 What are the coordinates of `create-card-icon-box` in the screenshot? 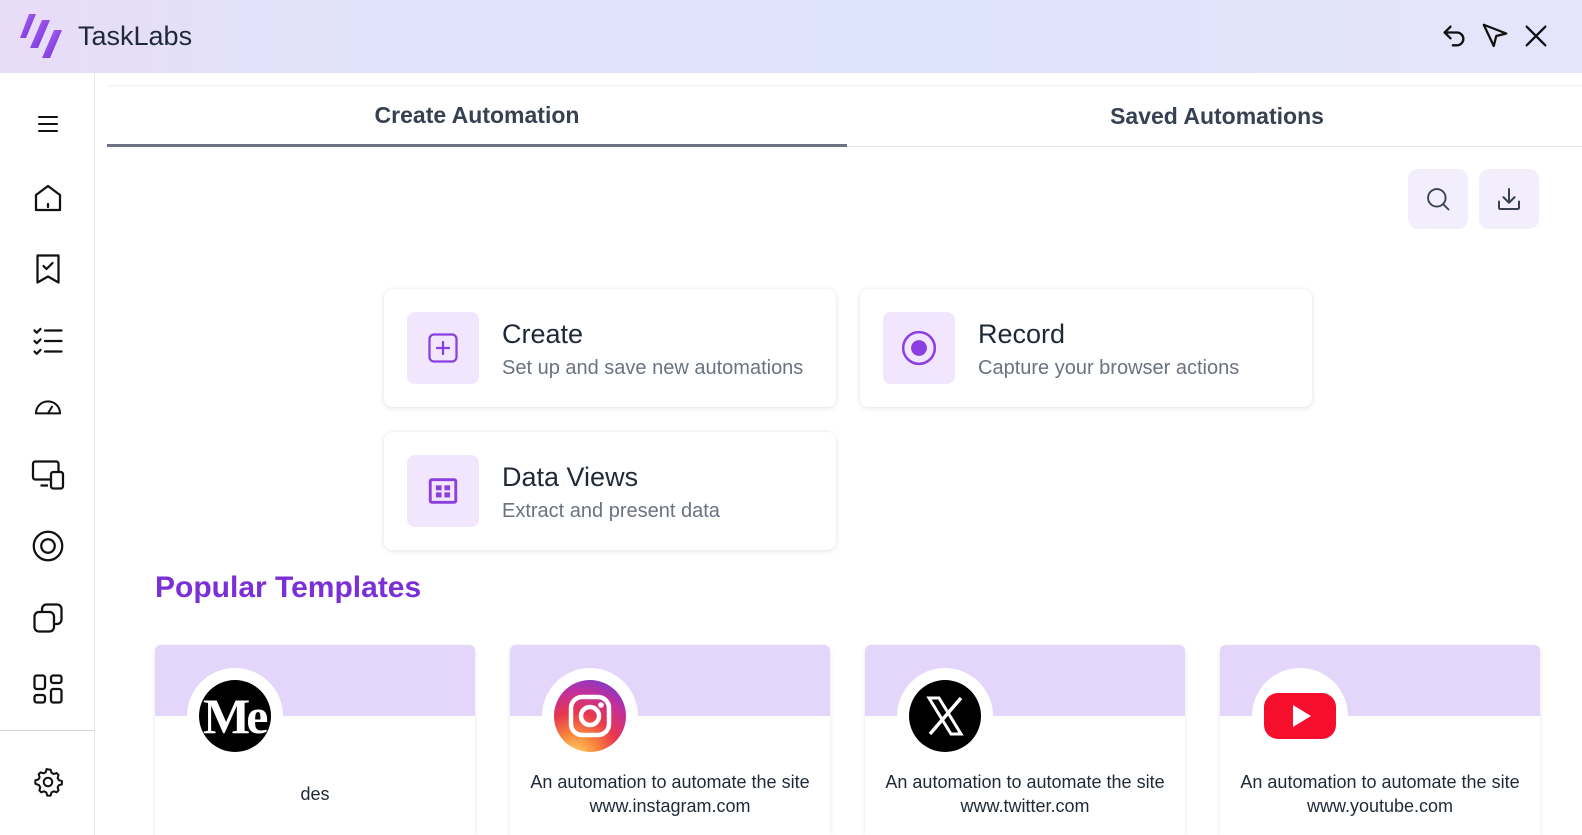 It's located at (443, 348).